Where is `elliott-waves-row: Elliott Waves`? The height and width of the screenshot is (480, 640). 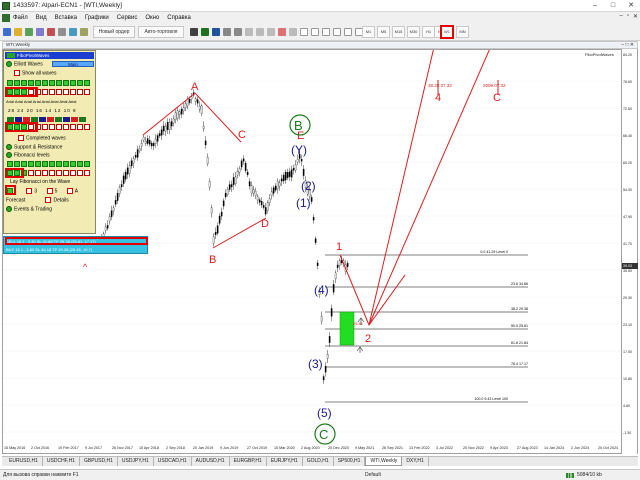
elliott-waves-row: Elliott Waves is located at coordinates (24, 64).